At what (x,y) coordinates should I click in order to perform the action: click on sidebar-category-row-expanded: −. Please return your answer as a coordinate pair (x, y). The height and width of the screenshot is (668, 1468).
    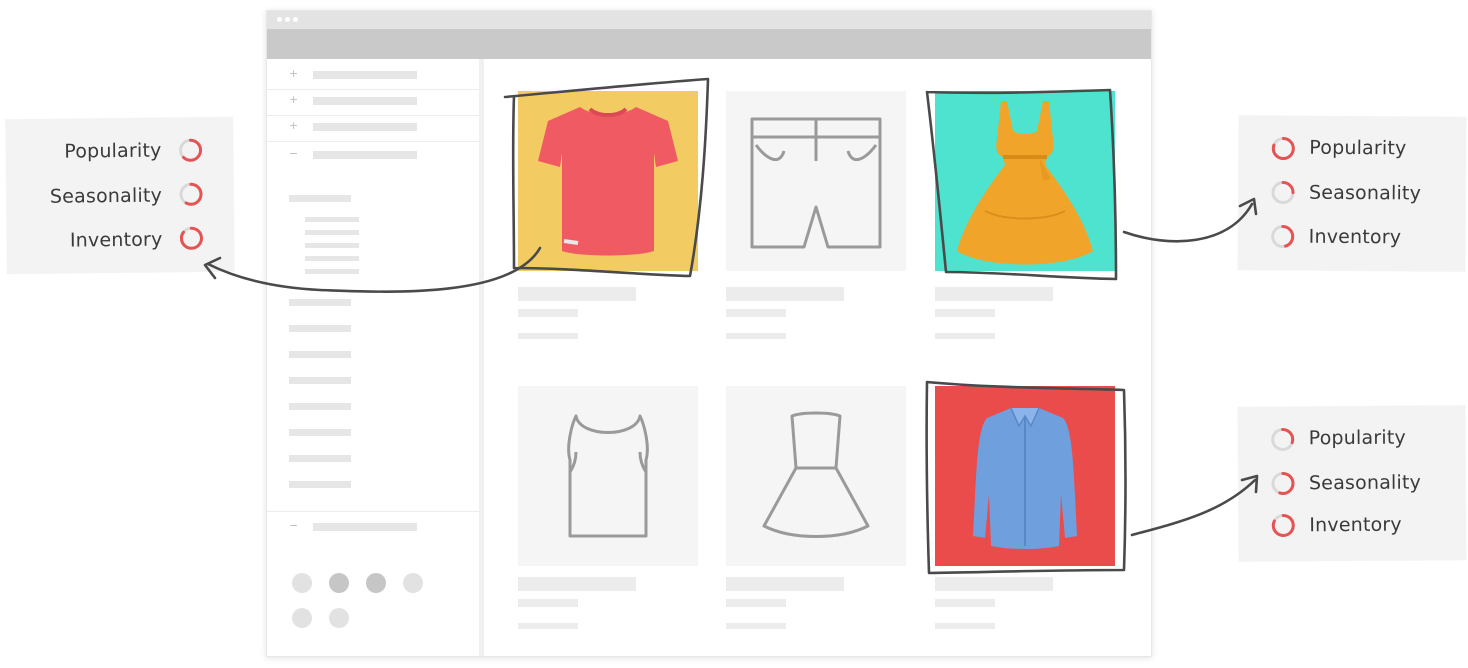
    Looking at the image, I should click on (373, 156).